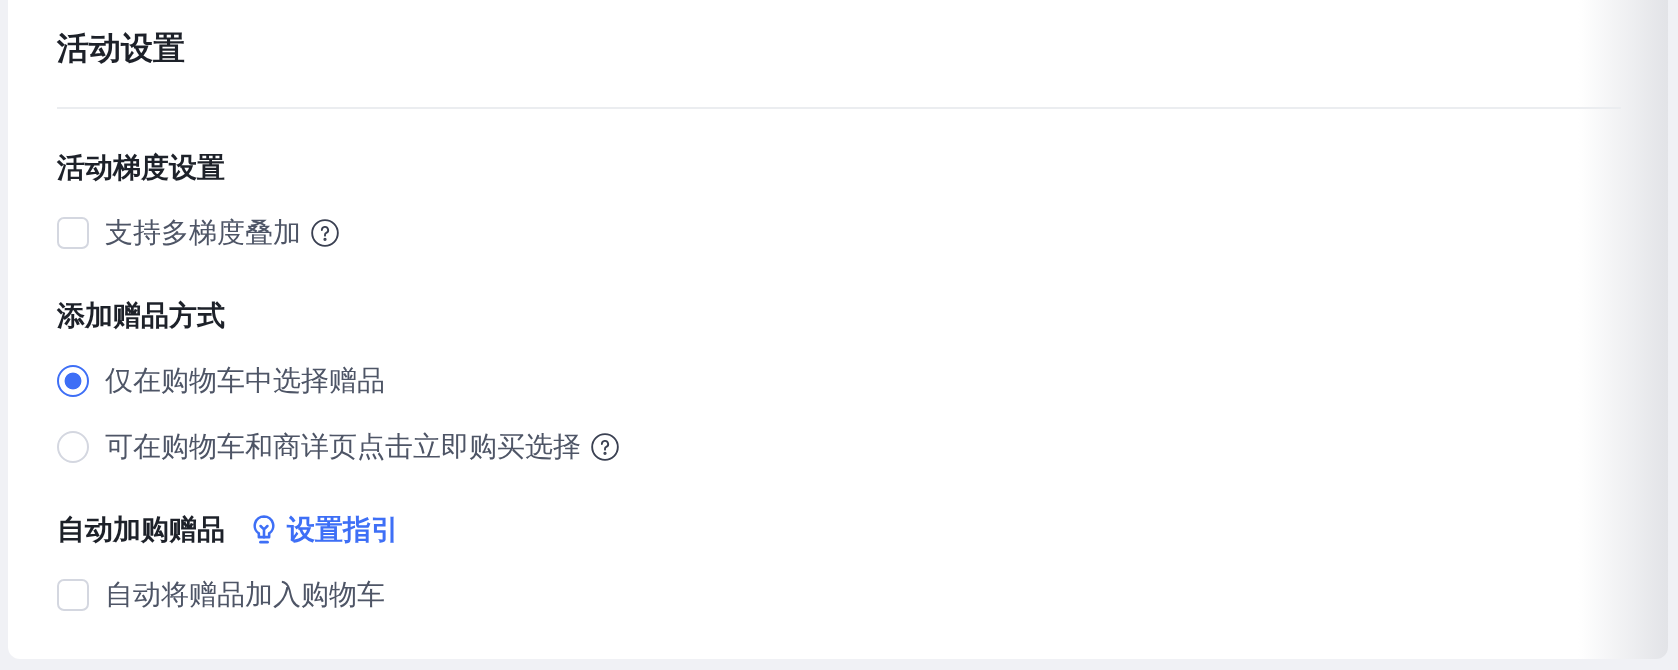  I want to click on option-label: 可在购物车和商详页点击立即购买选择, so click(343, 447).